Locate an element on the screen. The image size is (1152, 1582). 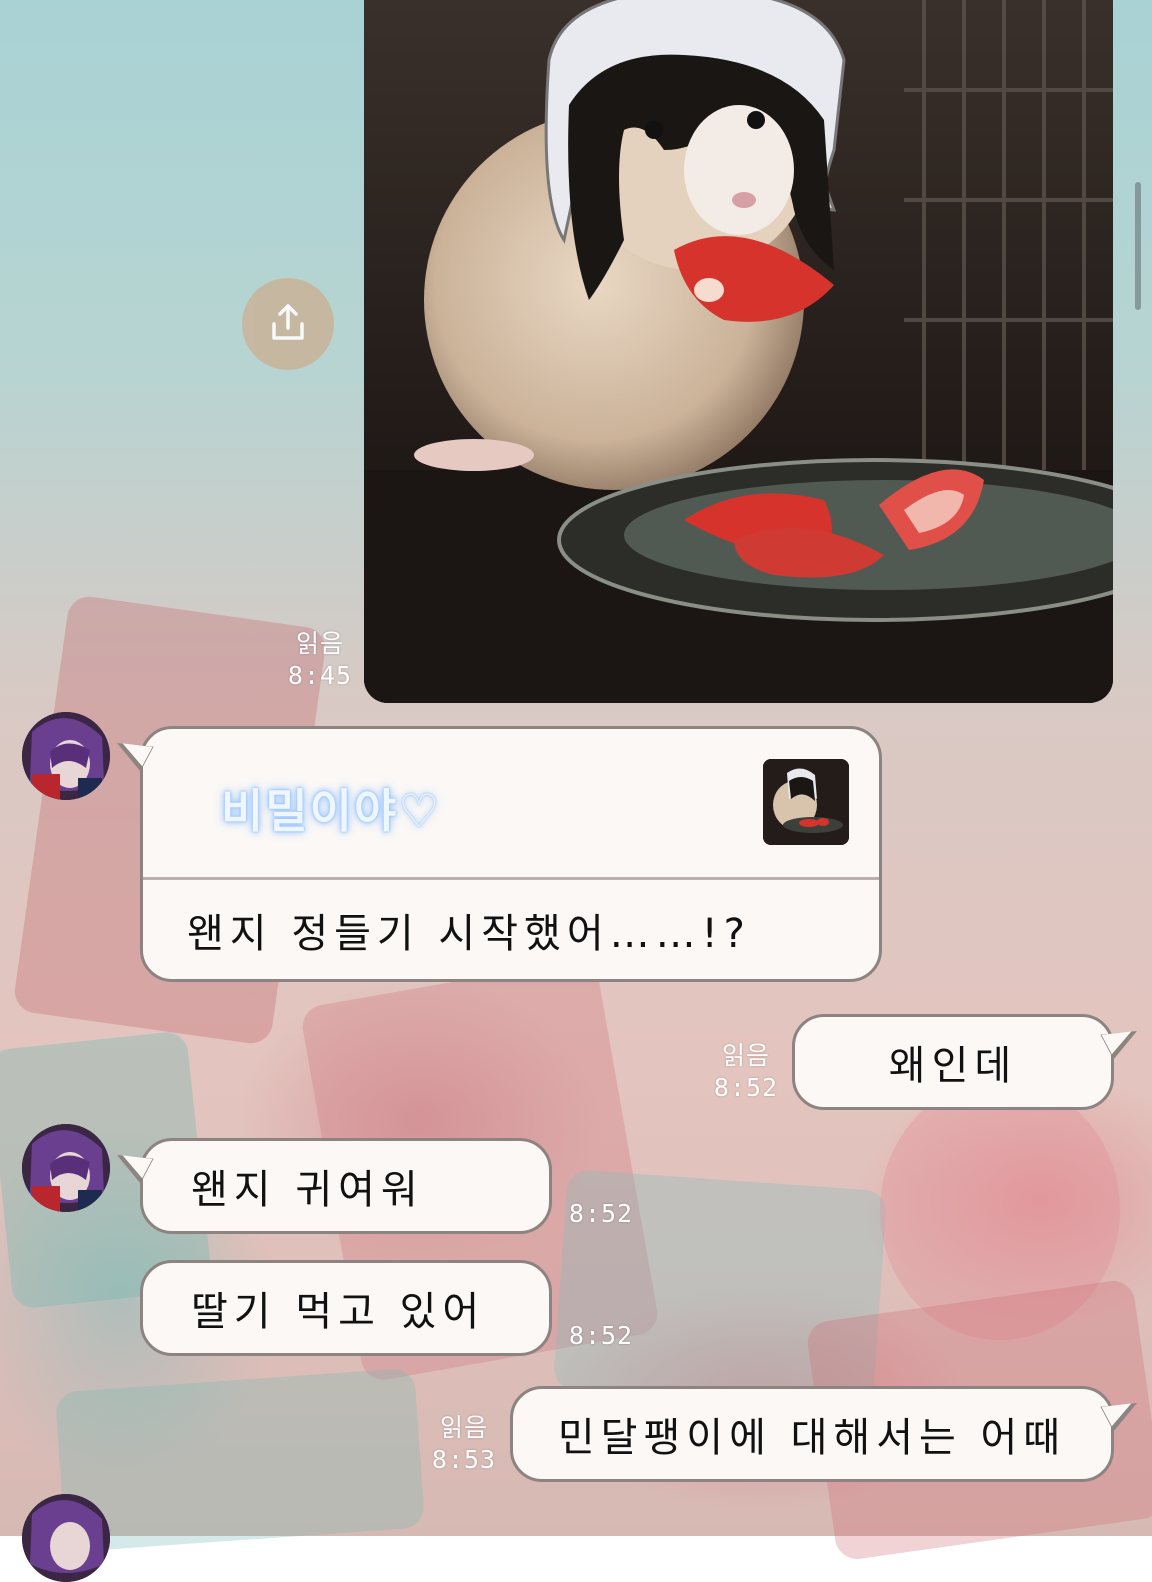
reply-thumbnail is located at coordinates (806, 802).